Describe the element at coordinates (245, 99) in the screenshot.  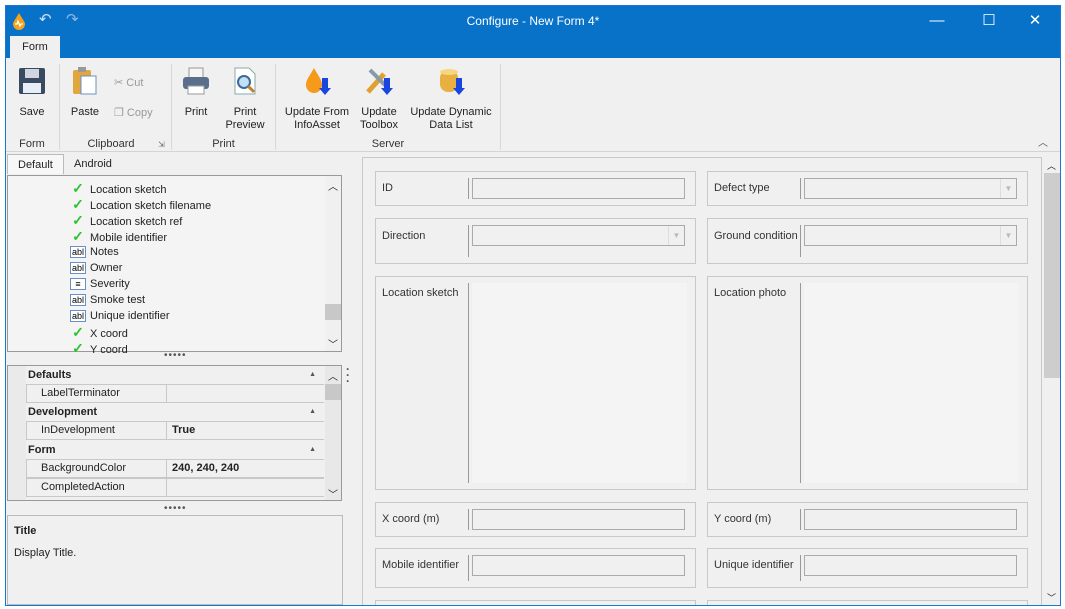
I see `print-preview-button: Print Preview` at that location.